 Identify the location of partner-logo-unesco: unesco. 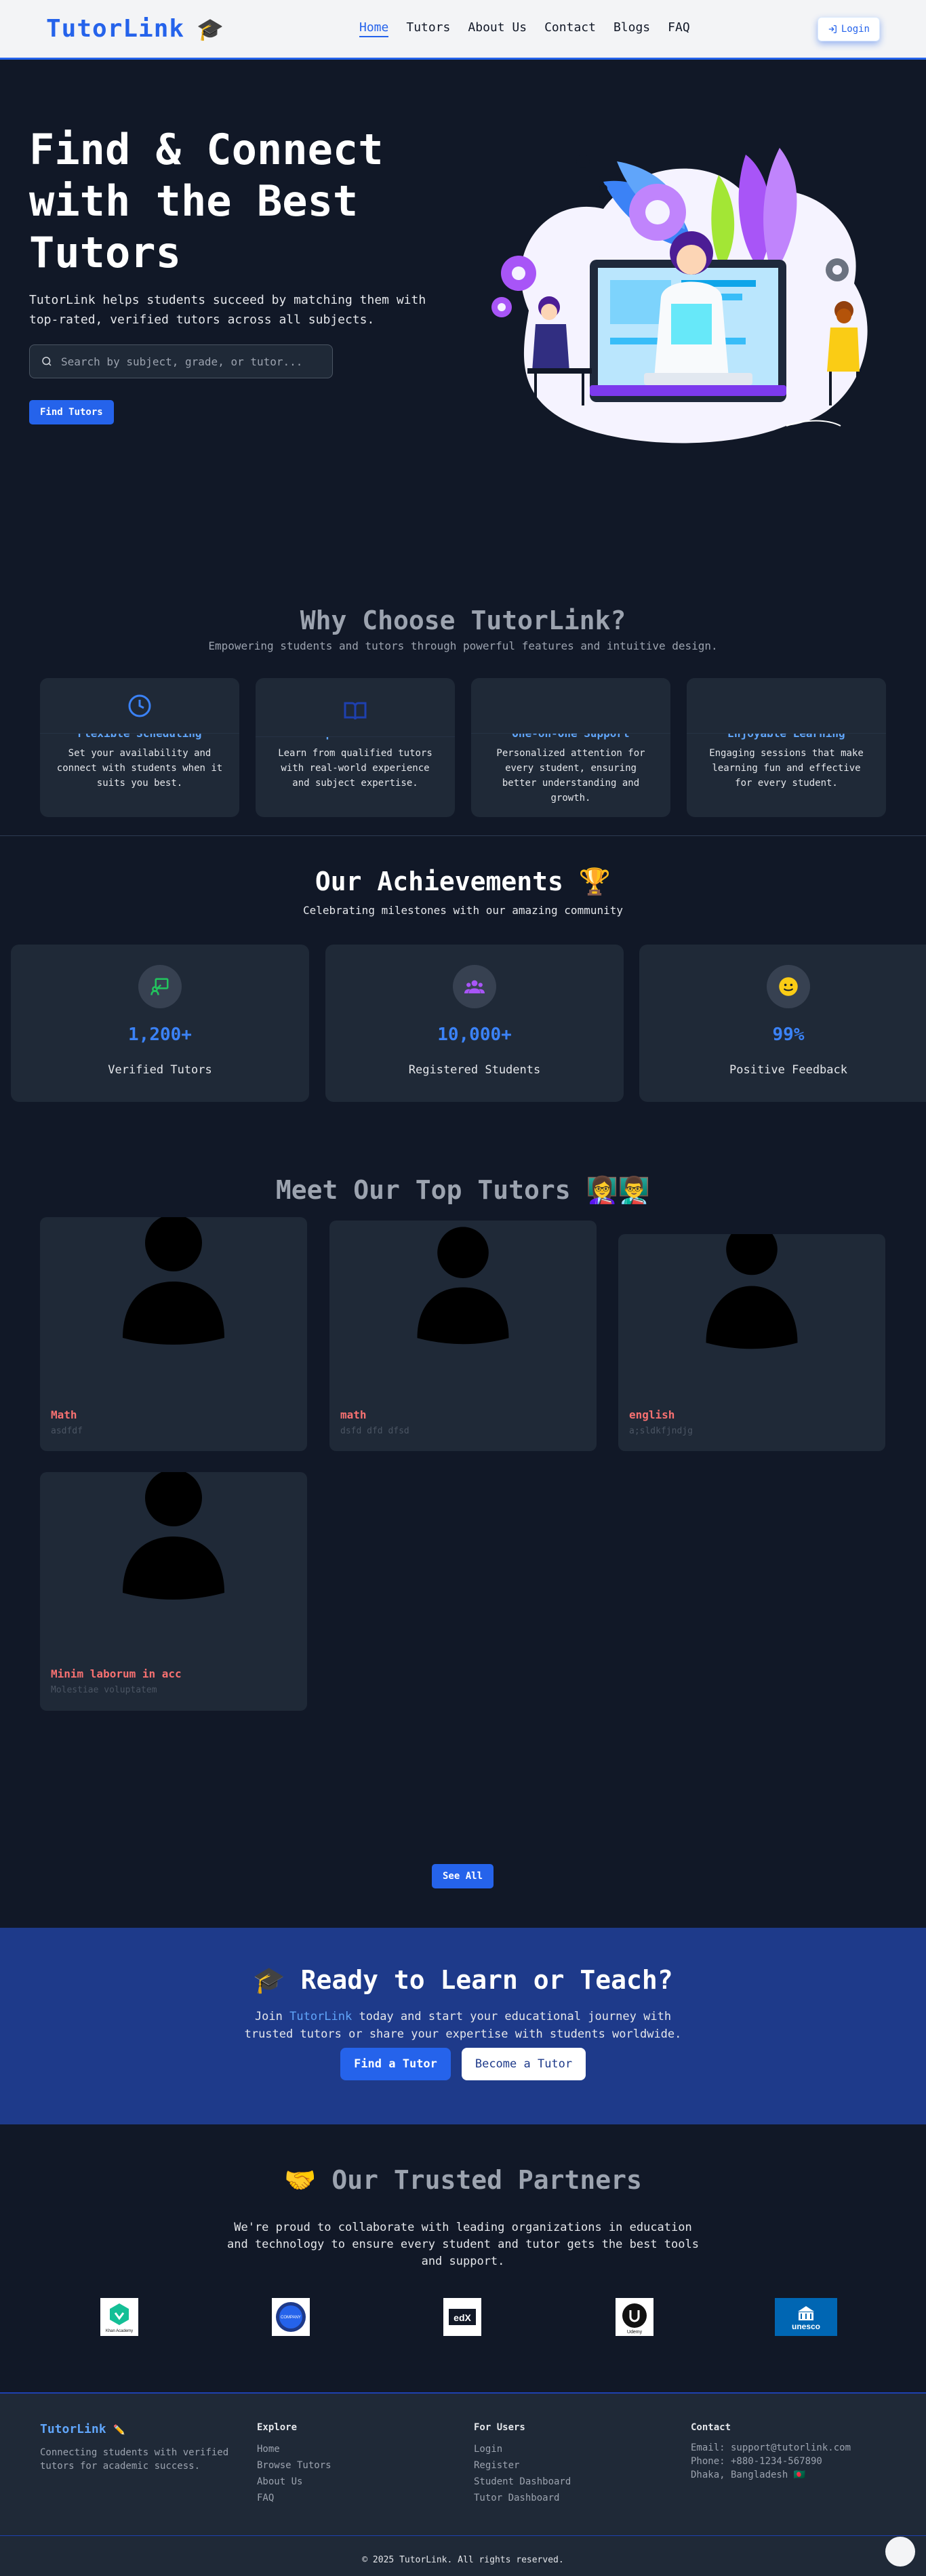
(806, 2317).